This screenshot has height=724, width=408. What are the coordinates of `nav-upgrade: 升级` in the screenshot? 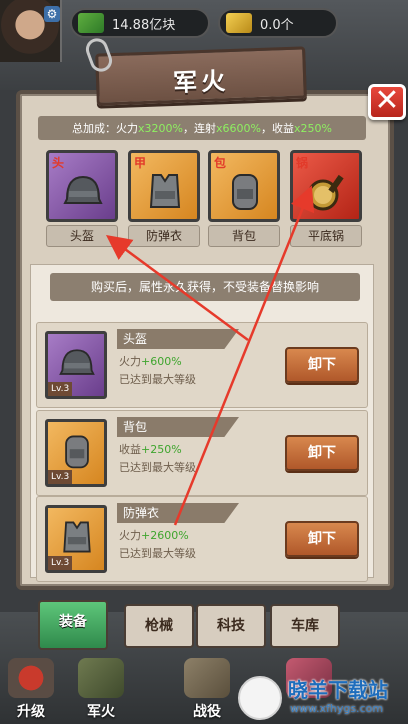 It's located at (31, 687).